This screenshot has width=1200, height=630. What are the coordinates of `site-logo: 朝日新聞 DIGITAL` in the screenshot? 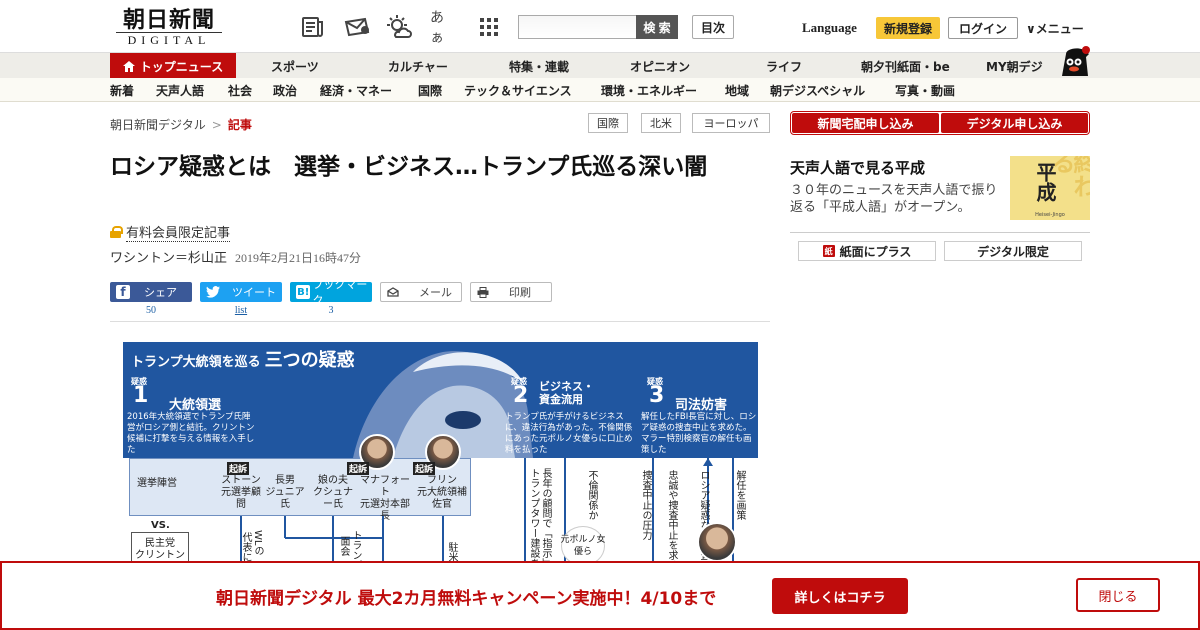 It's located at (169, 27).